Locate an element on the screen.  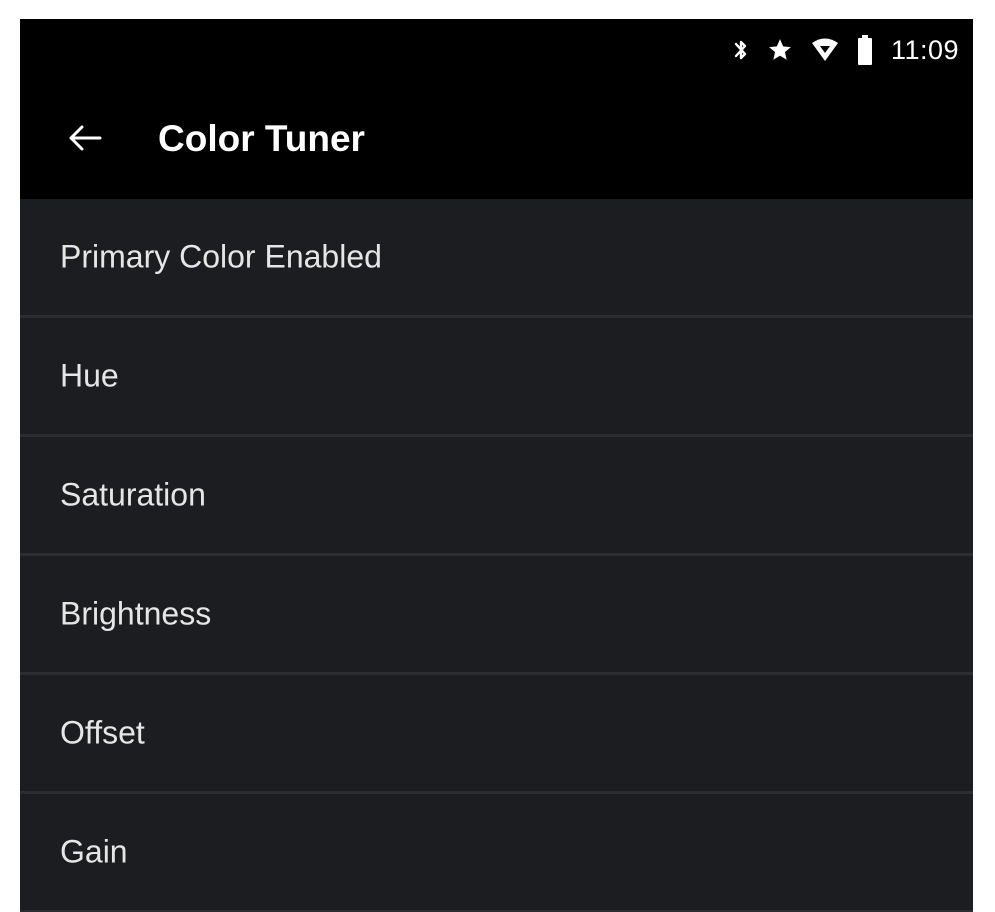
list-item-primary-color-enabled: Primary Color Enabled is located at coordinates (496, 258).